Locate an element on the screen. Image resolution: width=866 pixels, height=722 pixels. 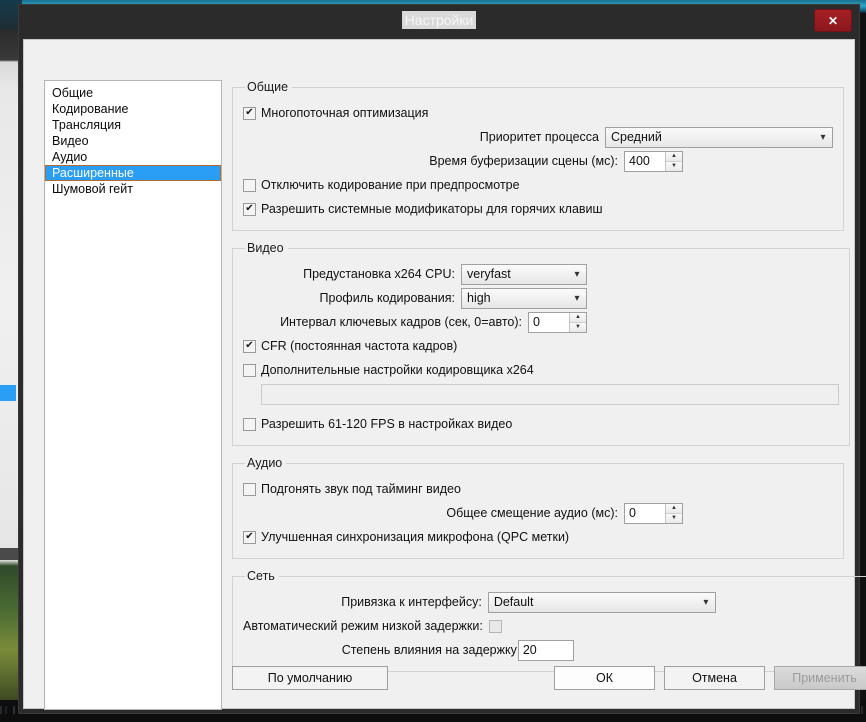
scene-buffer-stepper: ▲ ▼ is located at coordinates (653, 161).